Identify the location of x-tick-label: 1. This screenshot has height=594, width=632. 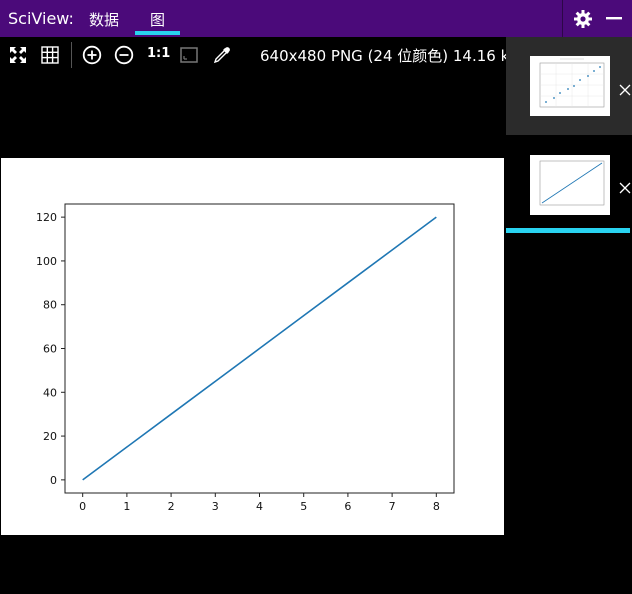
(126, 506).